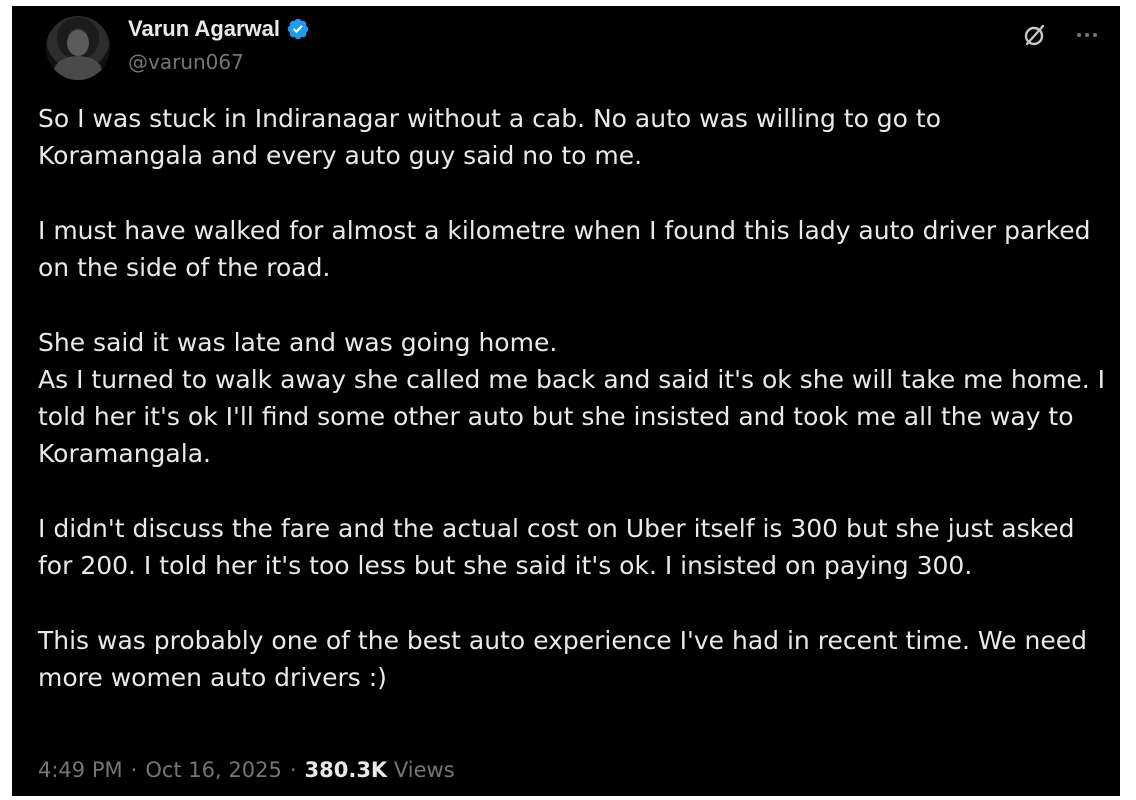 This screenshot has height=800, width=1136. I want to click on author-display-name: Varun Agarwal, so click(204, 29).